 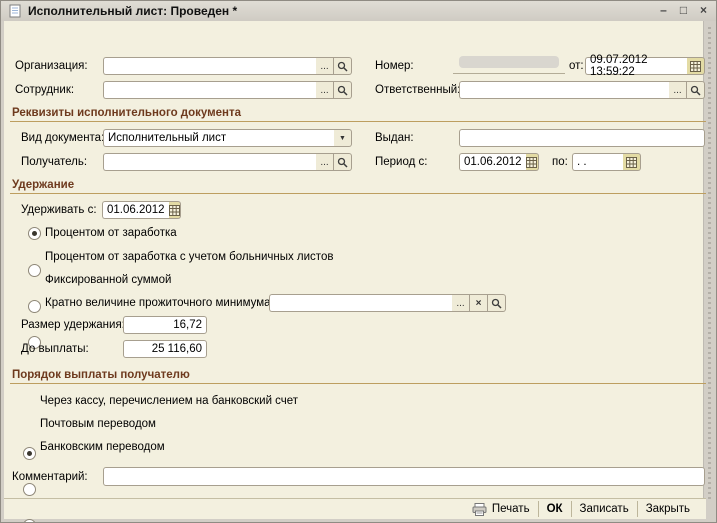 What do you see at coordinates (560, 162) in the screenshot?
I see `period-to-label: по:` at bounding box center [560, 162].